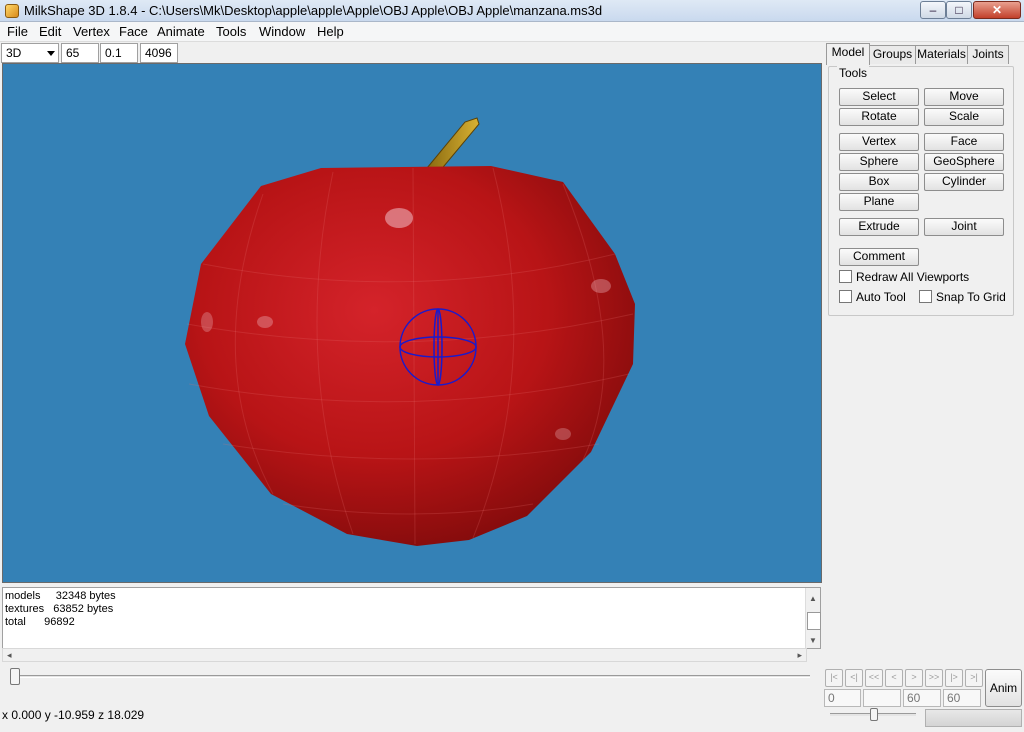  Describe the element at coordinates (879, 202) in the screenshot. I see `plane-button: Plane` at that location.